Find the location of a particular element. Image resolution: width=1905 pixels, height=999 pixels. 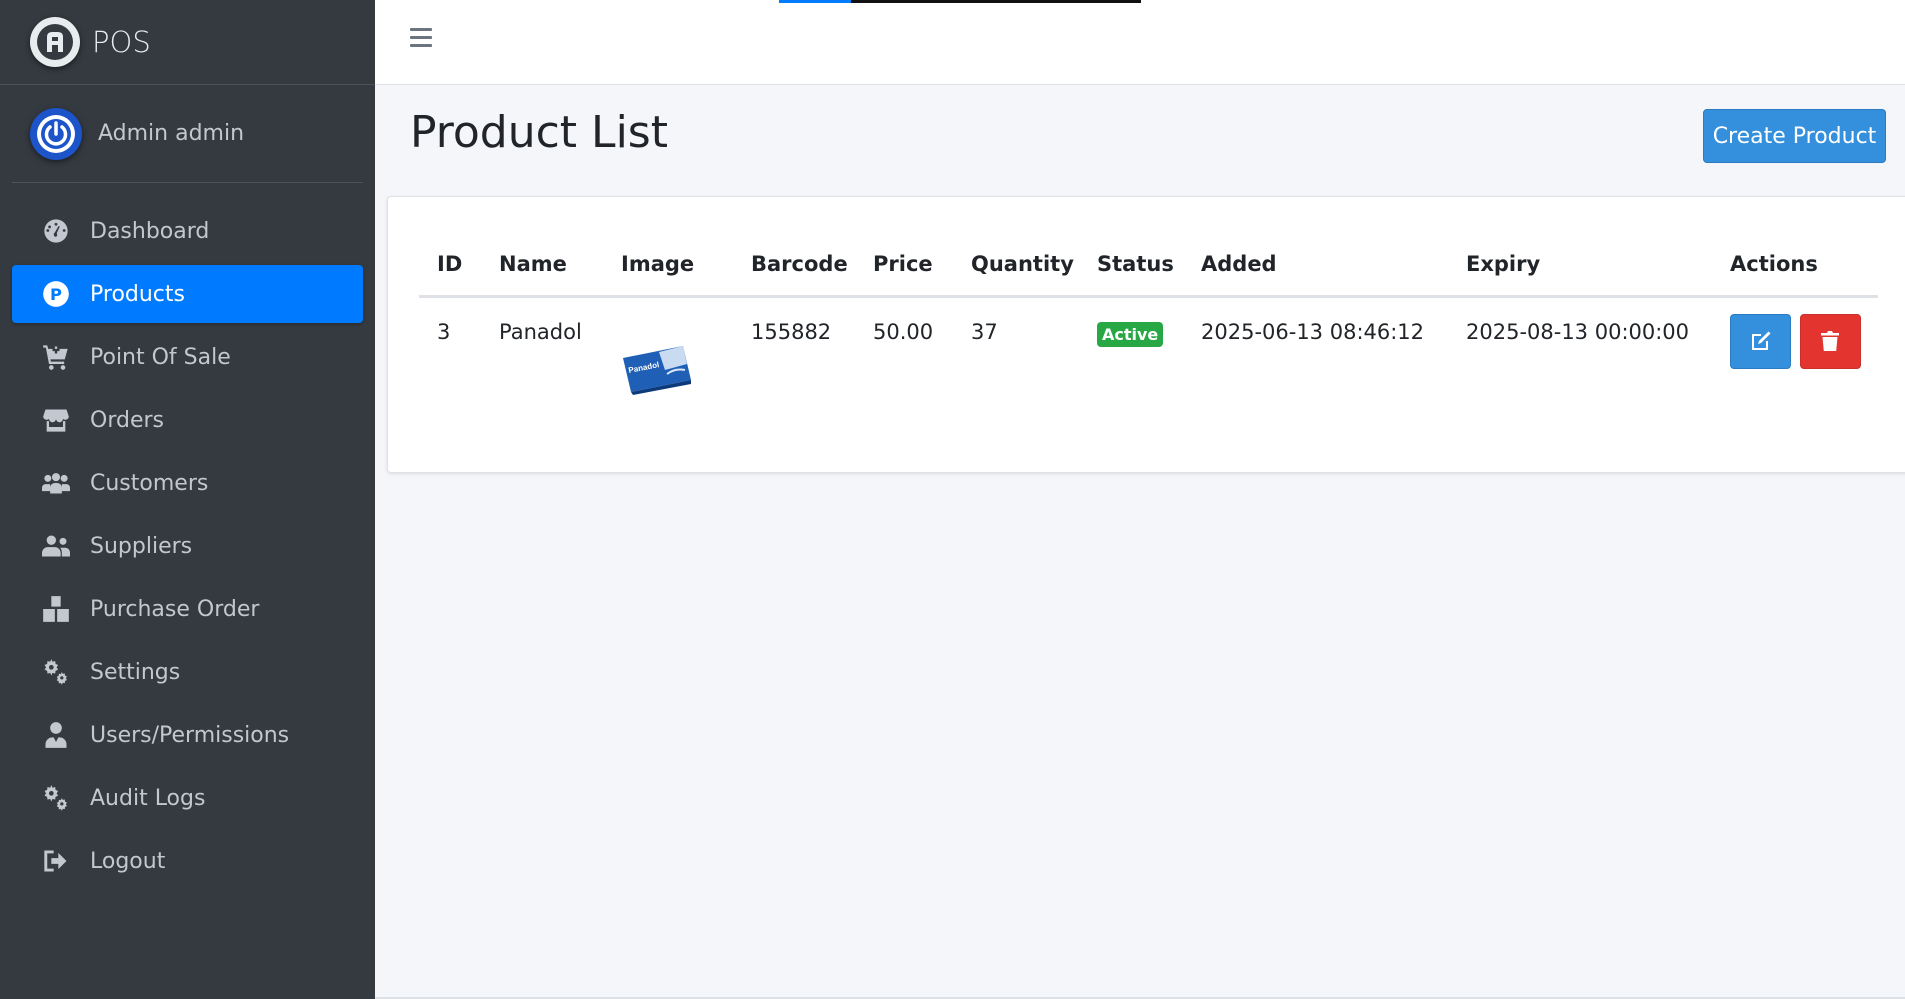

brand-link: POS is located at coordinates (187, 42).